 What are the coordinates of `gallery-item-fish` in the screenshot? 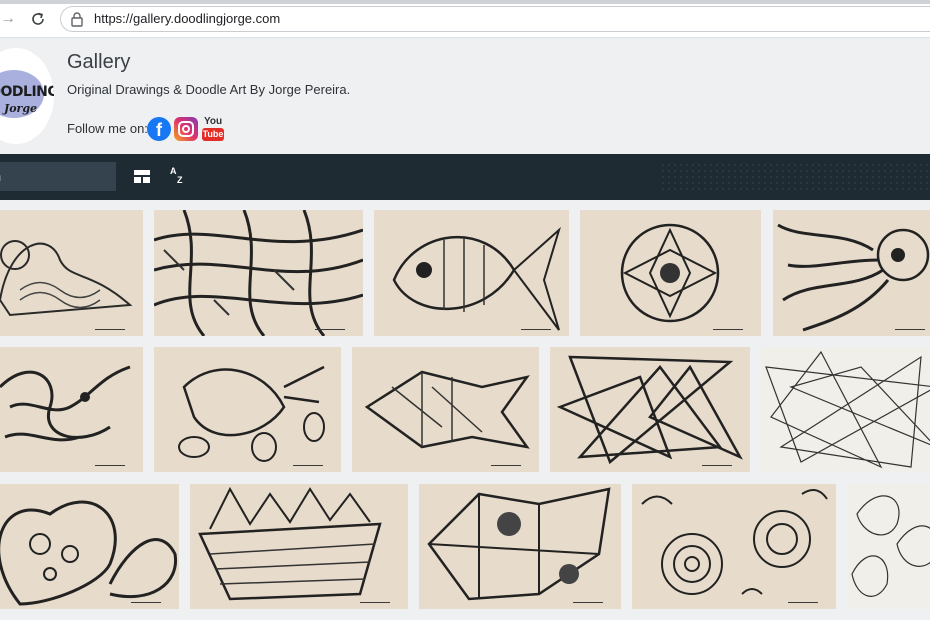 It's located at (471, 273).